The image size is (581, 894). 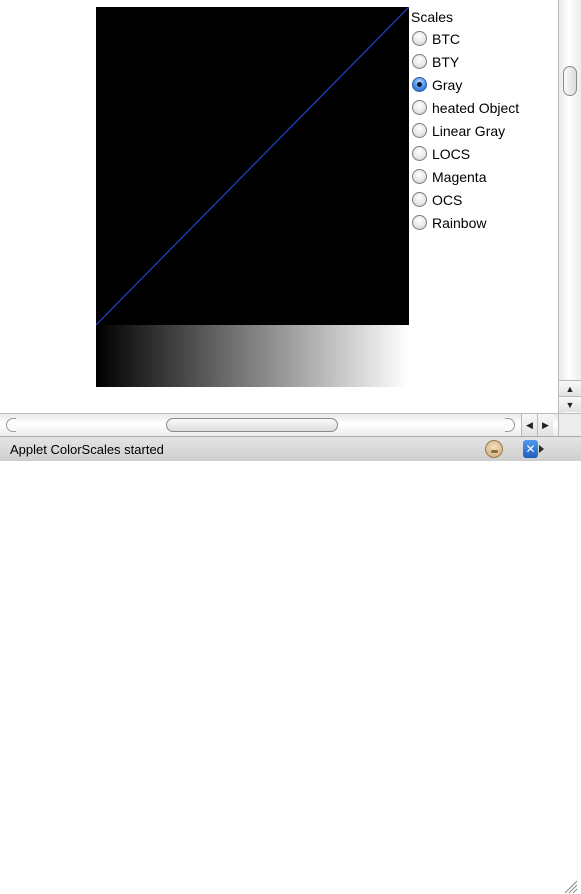 I want to click on scale-option-label: Rainbow, so click(x=459, y=222).